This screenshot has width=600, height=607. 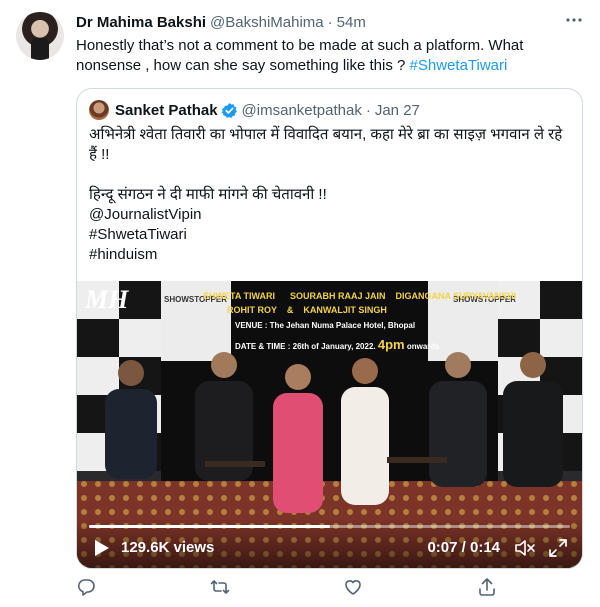 I want to click on author-avatar, so click(x=40, y=36).